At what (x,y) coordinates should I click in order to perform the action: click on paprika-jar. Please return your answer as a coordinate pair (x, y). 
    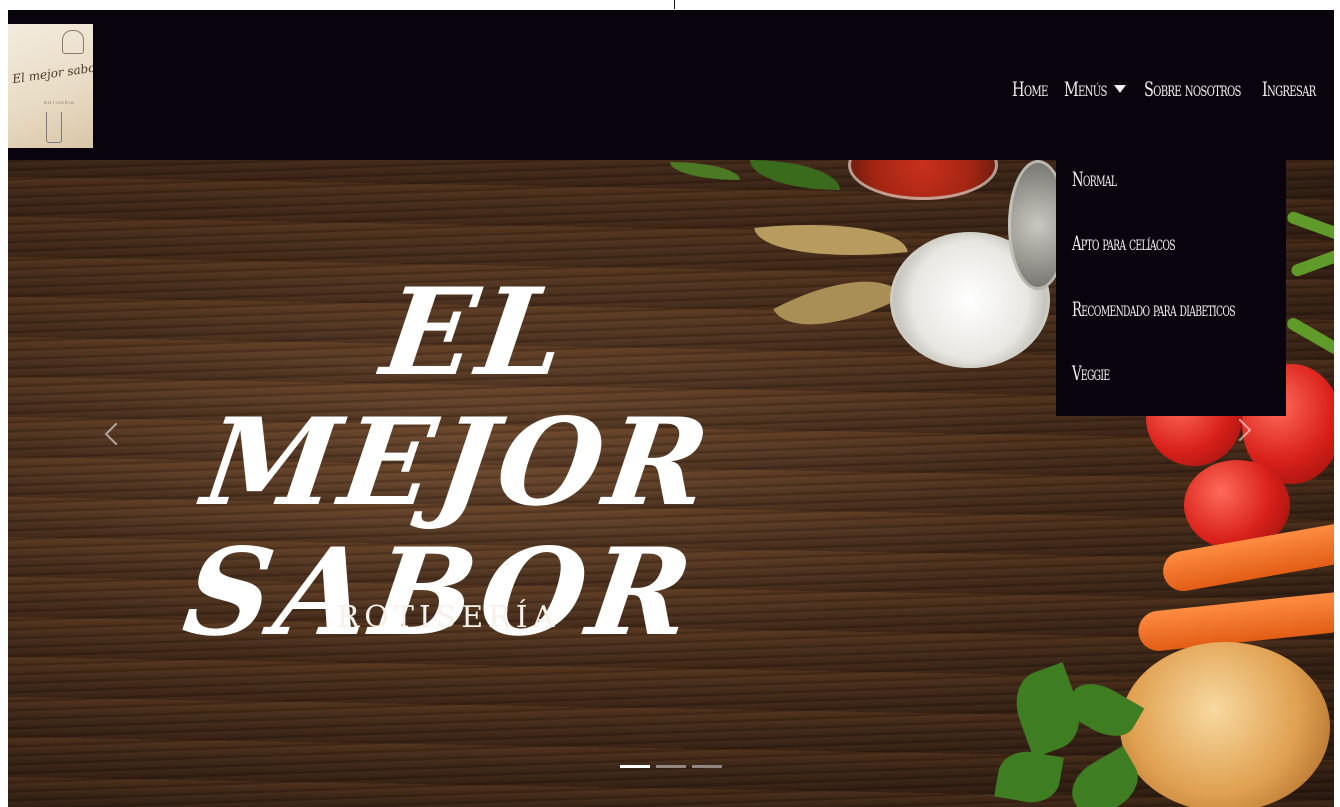
    Looking at the image, I should click on (923, 180).